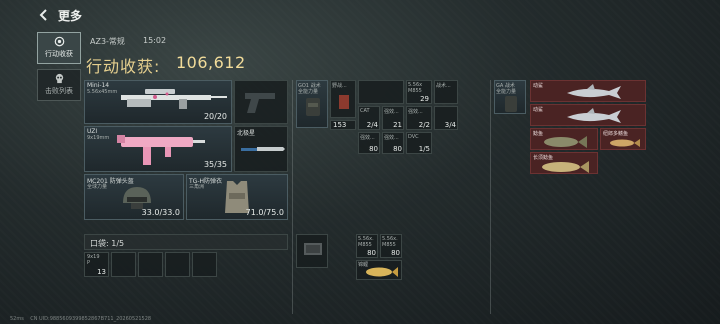 Image resolution: width=720 pixels, height=324 pixels. I want to click on loot-item-shark-1: 动鲨, so click(588, 91).